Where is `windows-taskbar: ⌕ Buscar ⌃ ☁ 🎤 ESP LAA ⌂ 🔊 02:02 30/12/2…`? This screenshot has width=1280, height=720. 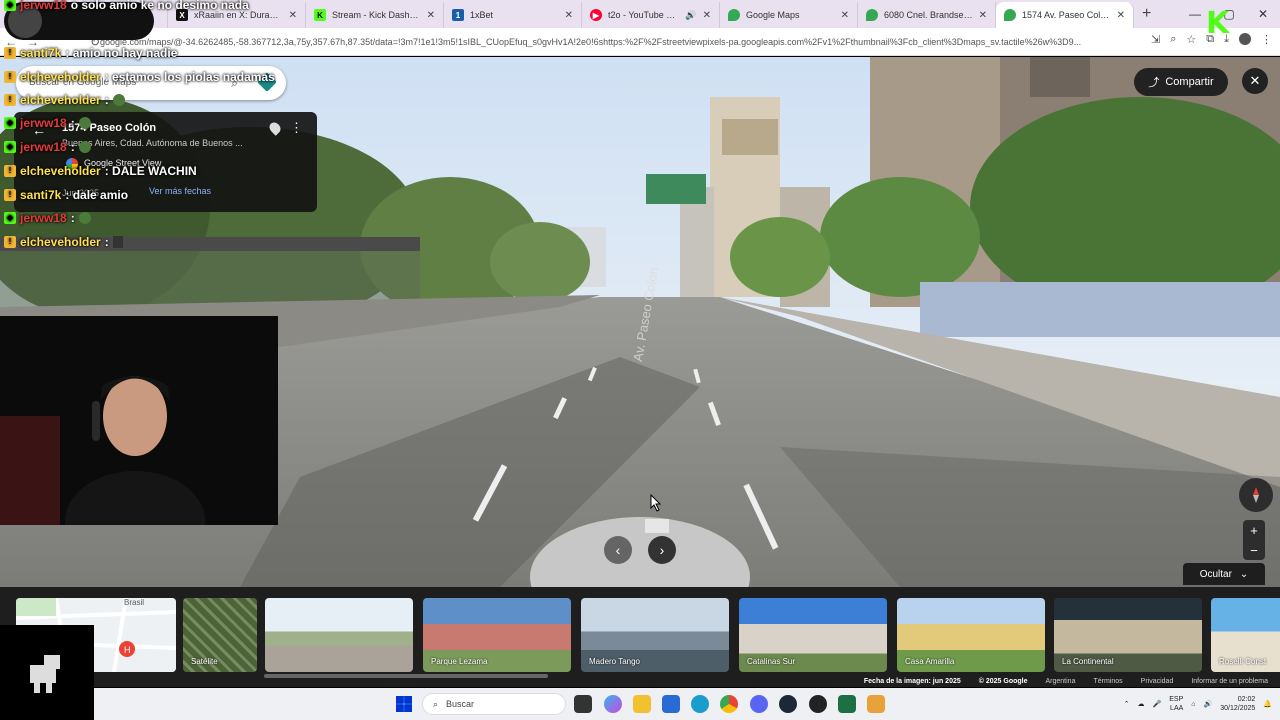 windows-taskbar: ⌕ Buscar ⌃ ☁ 🎤 ESP LAA ⌂ 🔊 02:02 30/12/2… is located at coordinates (687, 704).